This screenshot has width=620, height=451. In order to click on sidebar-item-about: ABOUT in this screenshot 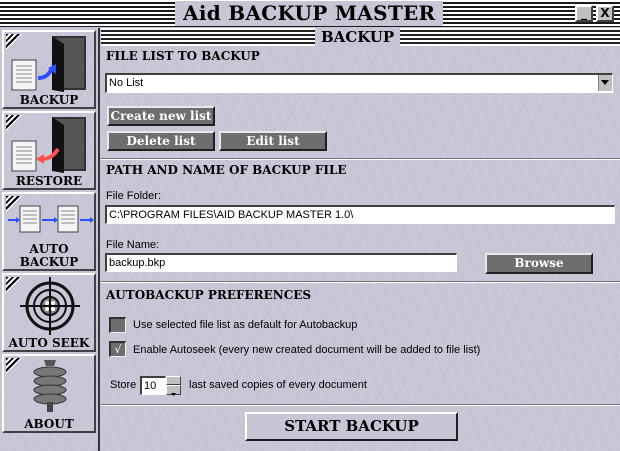, I will do `click(49, 393)`.